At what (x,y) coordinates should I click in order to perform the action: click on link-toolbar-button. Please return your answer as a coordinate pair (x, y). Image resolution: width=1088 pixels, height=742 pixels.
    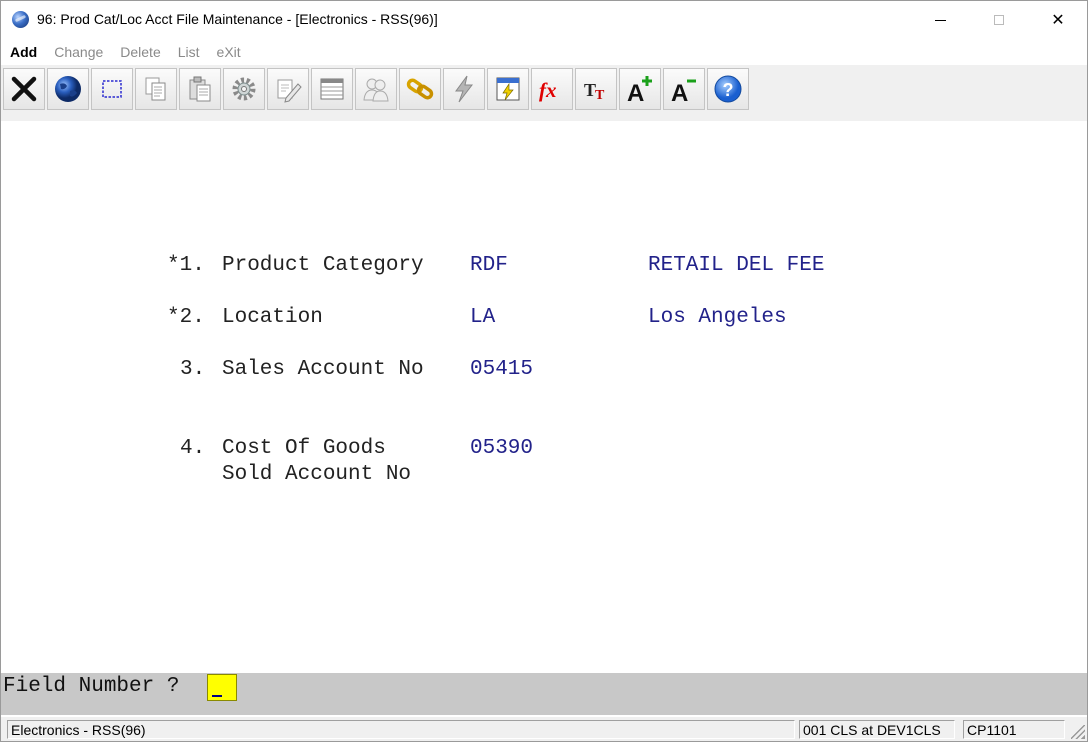
    Looking at the image, I should click on (420, 89).